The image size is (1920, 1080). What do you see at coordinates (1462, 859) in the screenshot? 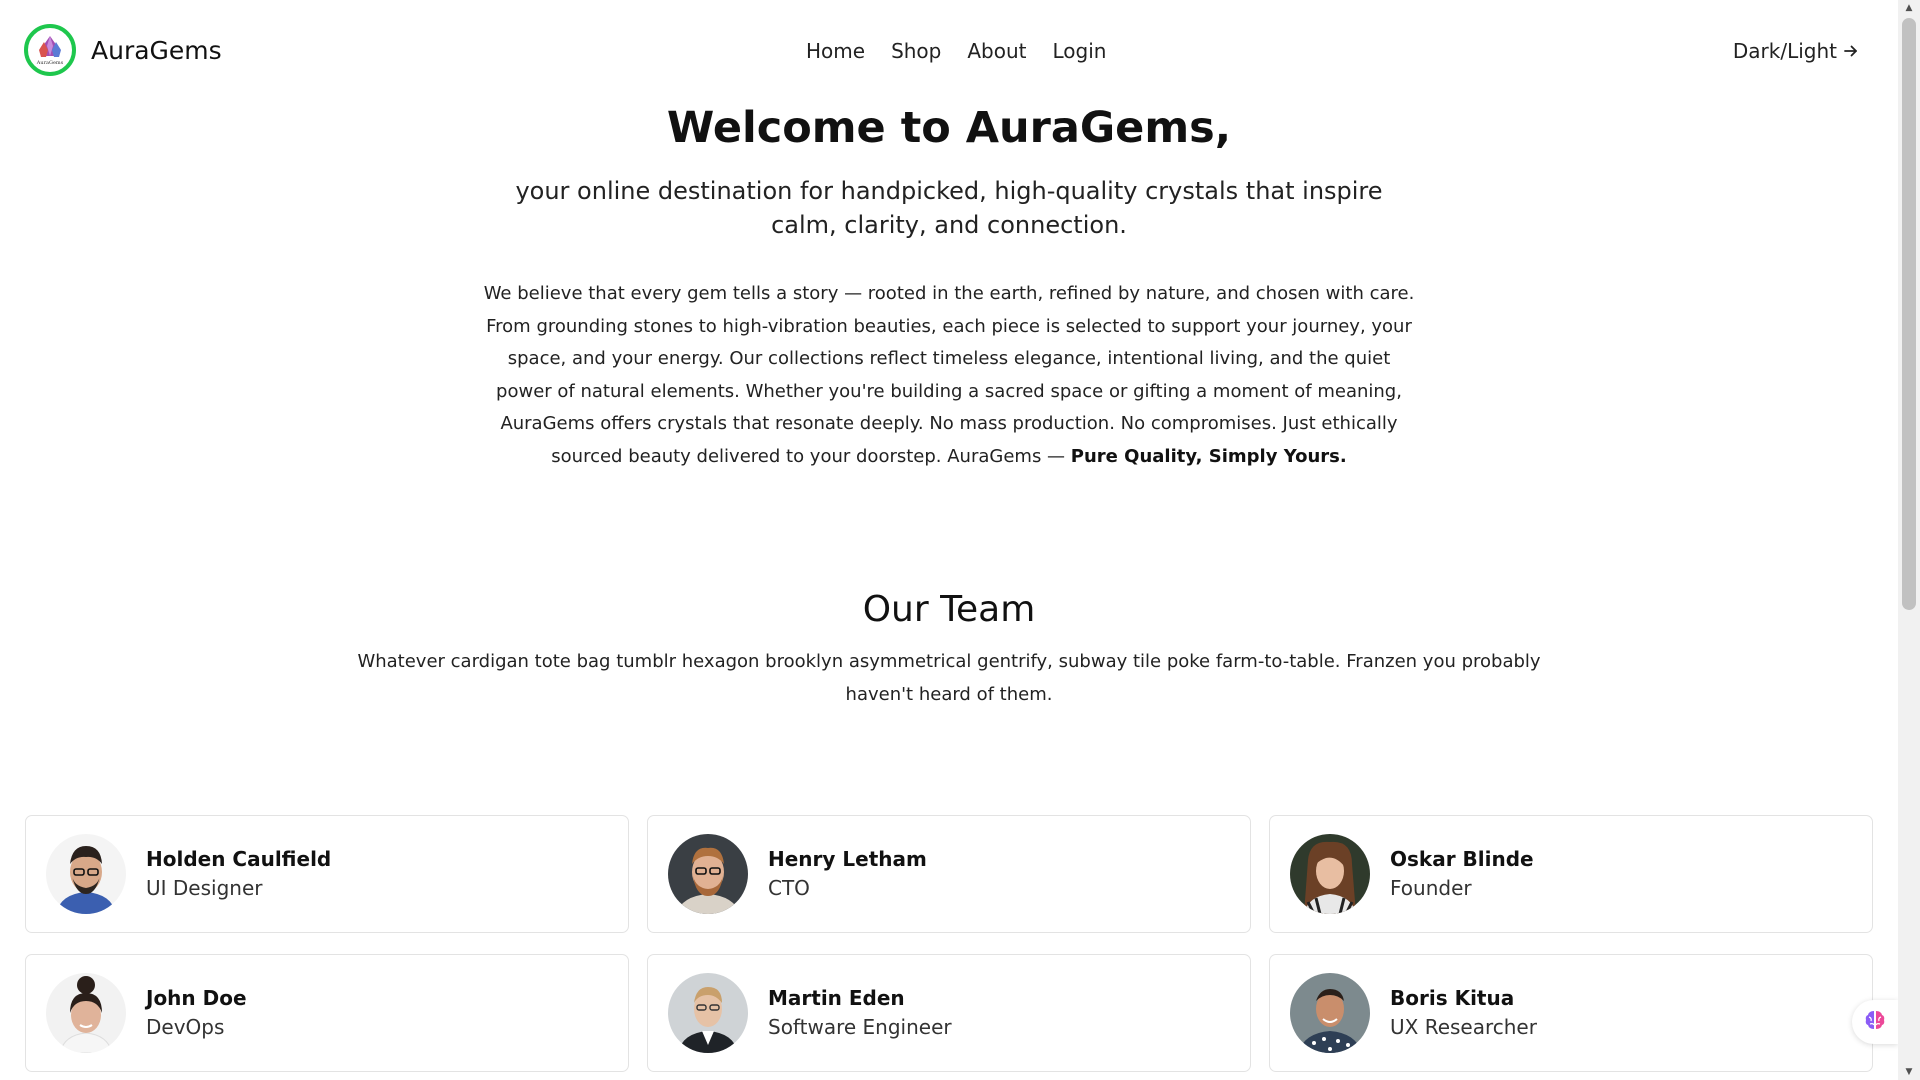
I see `member-name: Oskar Blinde` at bounding box center [1462, 859].